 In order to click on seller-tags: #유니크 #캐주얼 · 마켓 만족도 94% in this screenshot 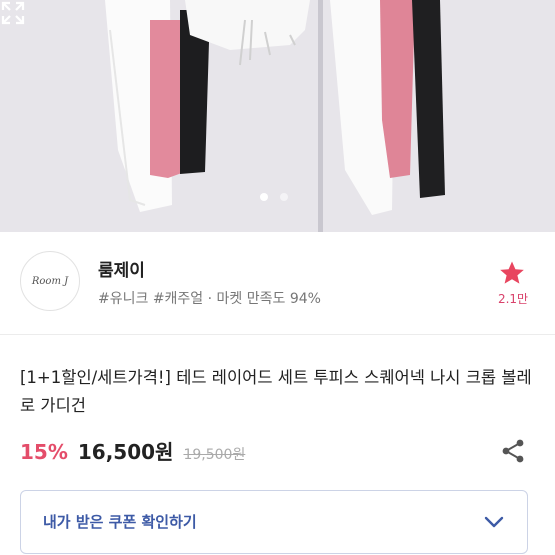, I will do `click(209, 299)`.